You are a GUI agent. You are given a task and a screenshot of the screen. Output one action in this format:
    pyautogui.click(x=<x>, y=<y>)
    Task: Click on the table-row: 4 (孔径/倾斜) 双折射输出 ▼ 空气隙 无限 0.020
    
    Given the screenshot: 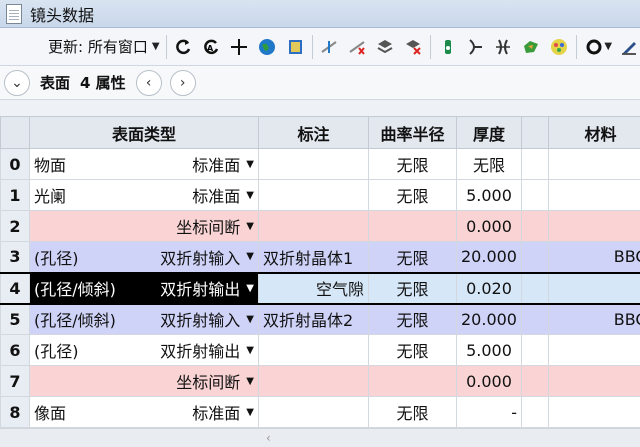 What is the action you would take?
    pyautogui.click(x=320, y=288)
    